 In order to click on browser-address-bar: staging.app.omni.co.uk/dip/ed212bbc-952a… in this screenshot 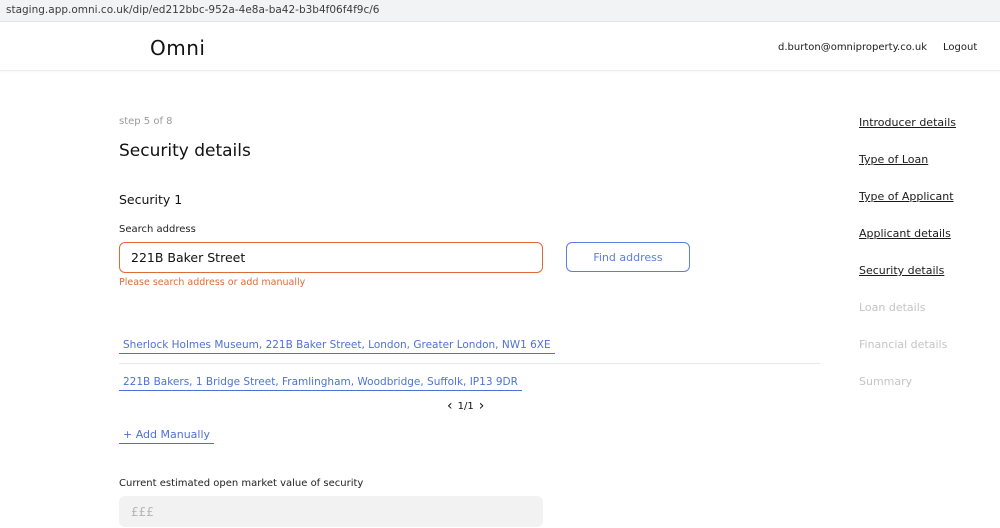, I will do `click(500, 11)`.